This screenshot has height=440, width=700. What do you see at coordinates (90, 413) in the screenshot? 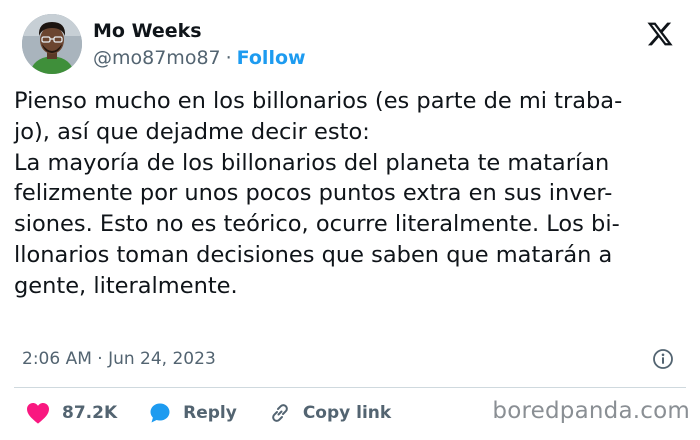
I see `likes-count: 87.2K` at bounding box center [90, 413].